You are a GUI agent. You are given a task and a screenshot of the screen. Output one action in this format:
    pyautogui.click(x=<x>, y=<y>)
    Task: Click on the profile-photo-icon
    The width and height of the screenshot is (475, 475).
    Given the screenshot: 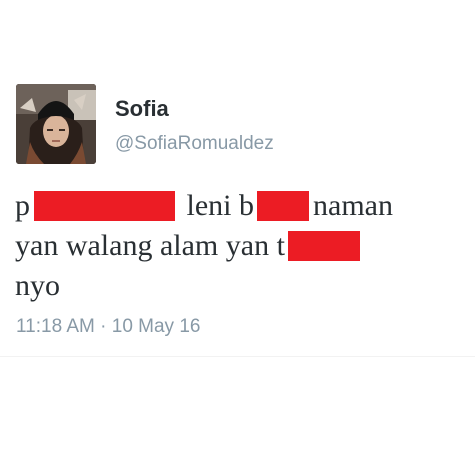 What is the action you would take?
    pyautogui.click(x=56, y=124)
    